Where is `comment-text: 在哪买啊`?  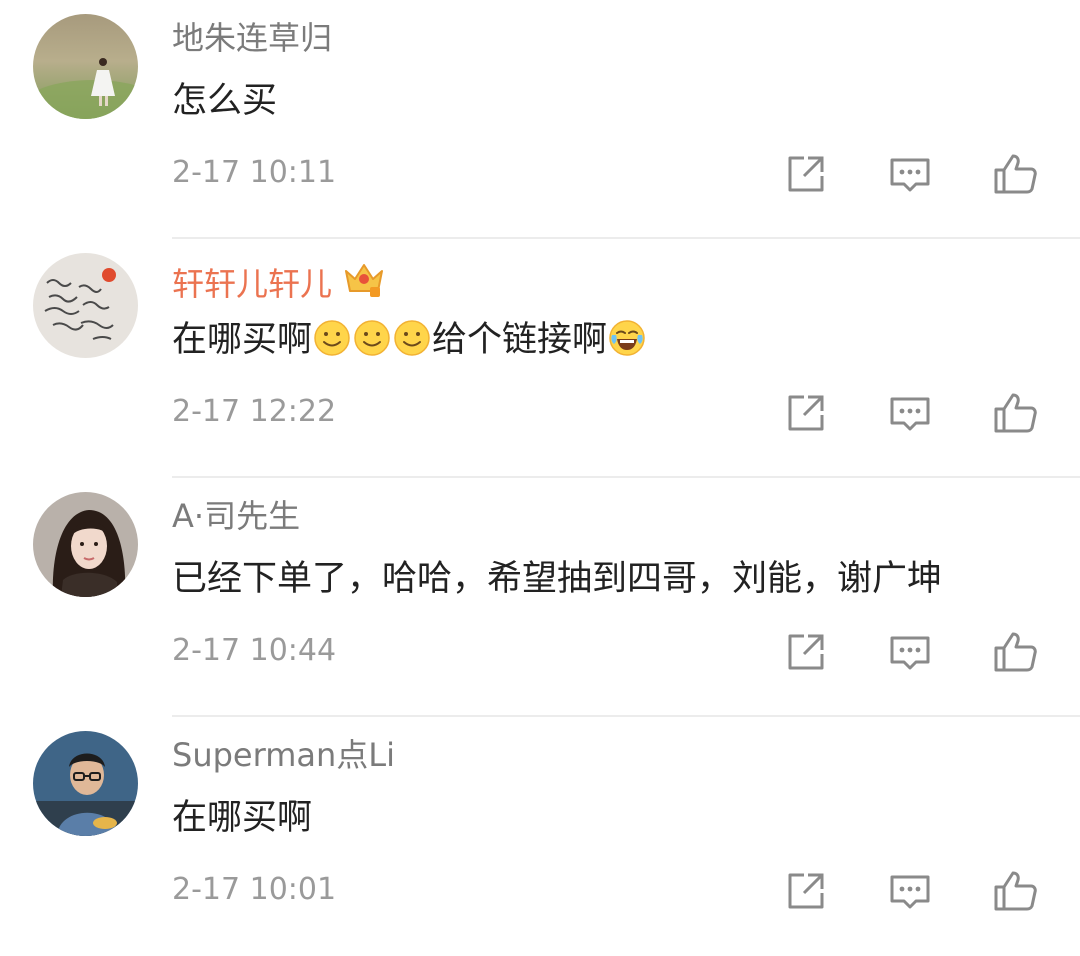
comment-text: 在哪买啊 is located at coordinates (242, 818).